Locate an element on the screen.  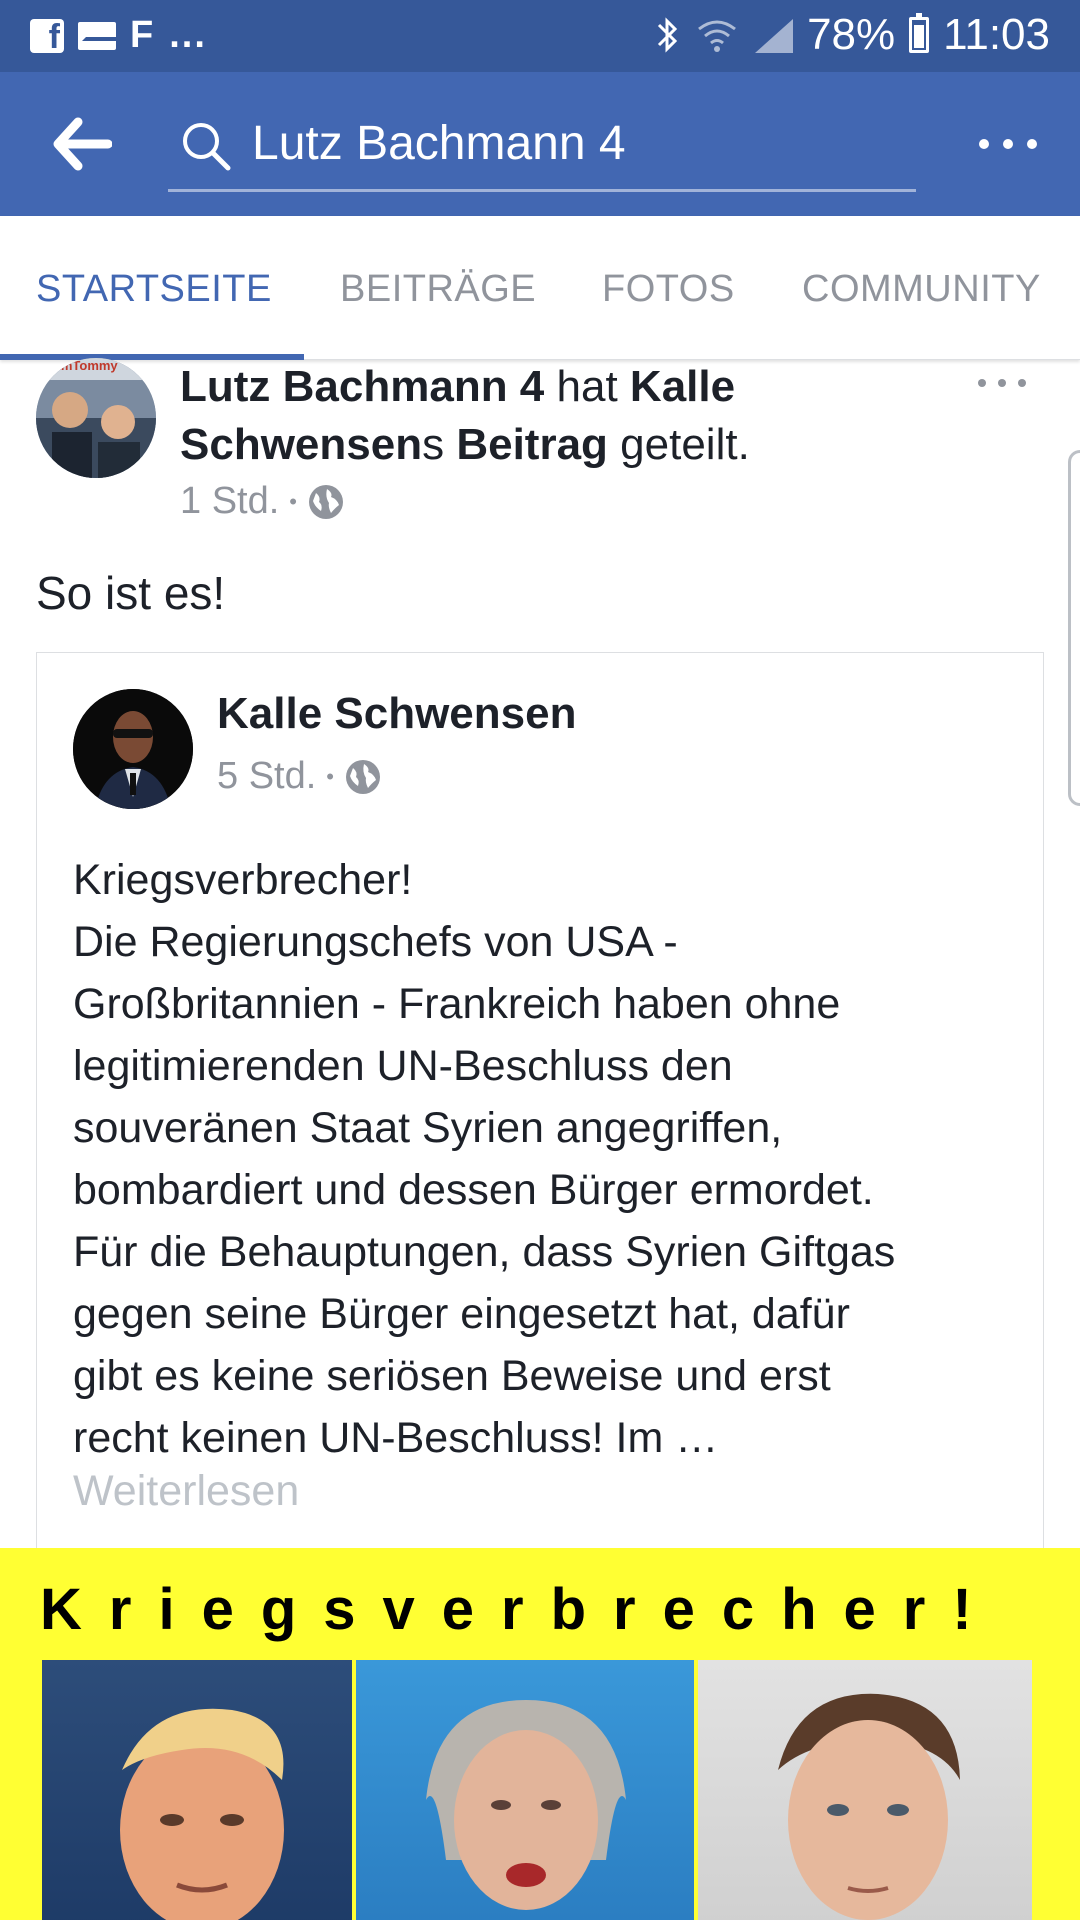
back-arrow-icon is located at coordinates (82, 144).